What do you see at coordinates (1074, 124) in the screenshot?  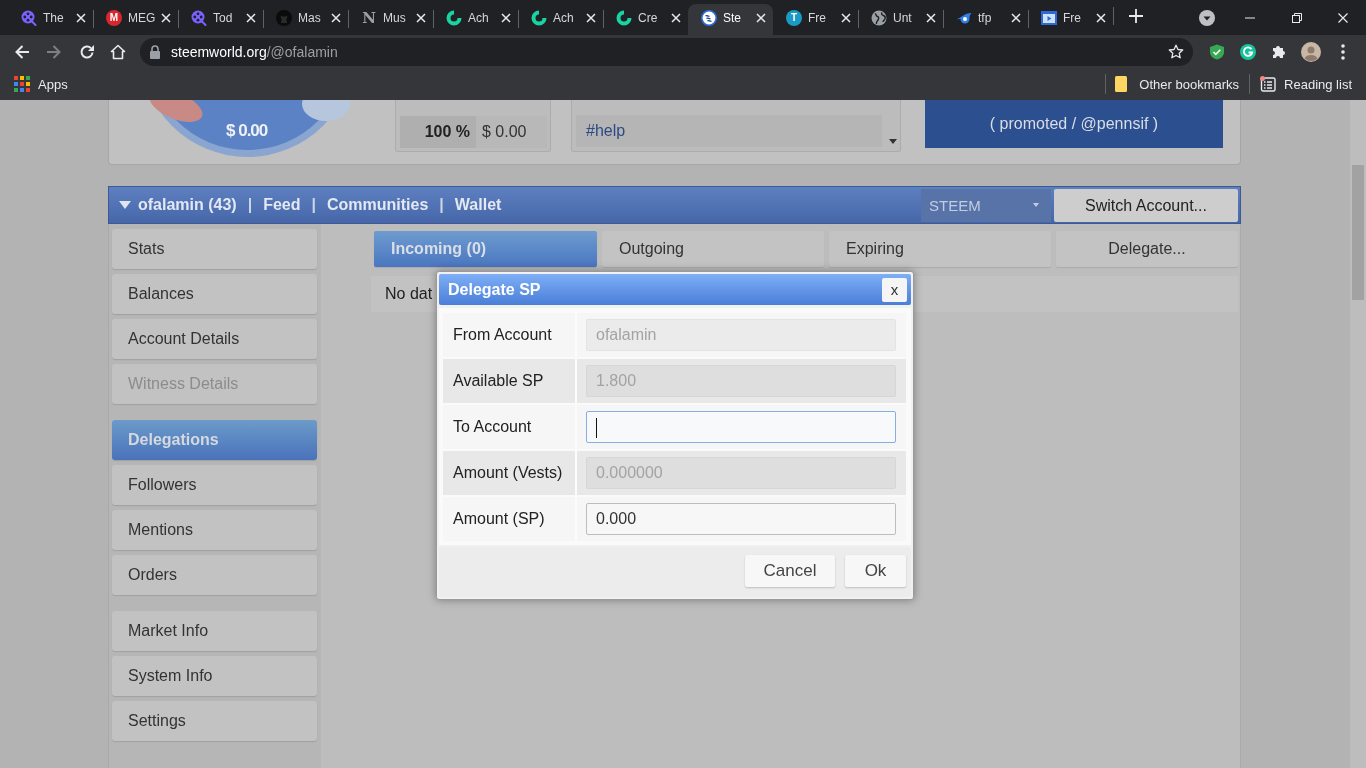 I see `promo-banner: ( promoted / @pennsif )` at bounding box center [1074, 124].